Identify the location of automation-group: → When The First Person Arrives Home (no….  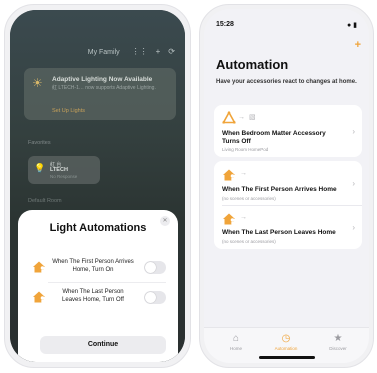
(288, 205).